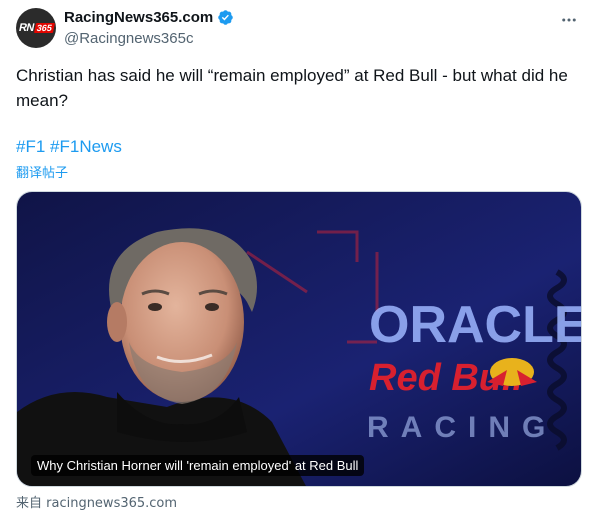 The height and width of the screenshot is (512, 595). Describe the element at coordinates (475, 325) in the screenshot. I see `card-image-brand-text: ORACLE` at that location.